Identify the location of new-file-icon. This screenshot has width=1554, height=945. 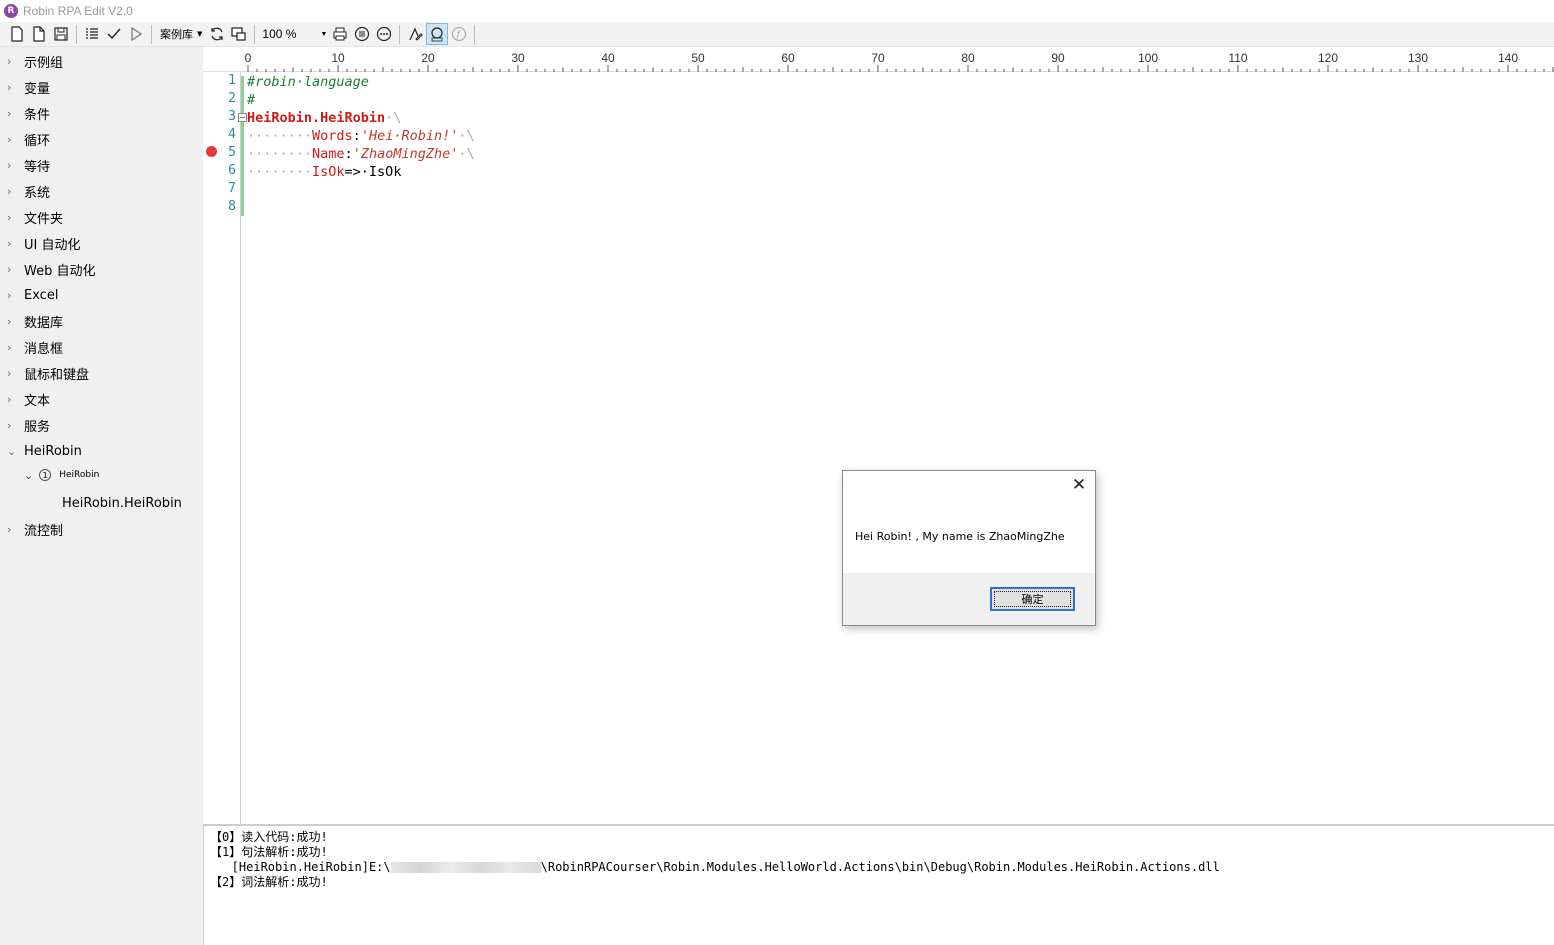
(17, 34).